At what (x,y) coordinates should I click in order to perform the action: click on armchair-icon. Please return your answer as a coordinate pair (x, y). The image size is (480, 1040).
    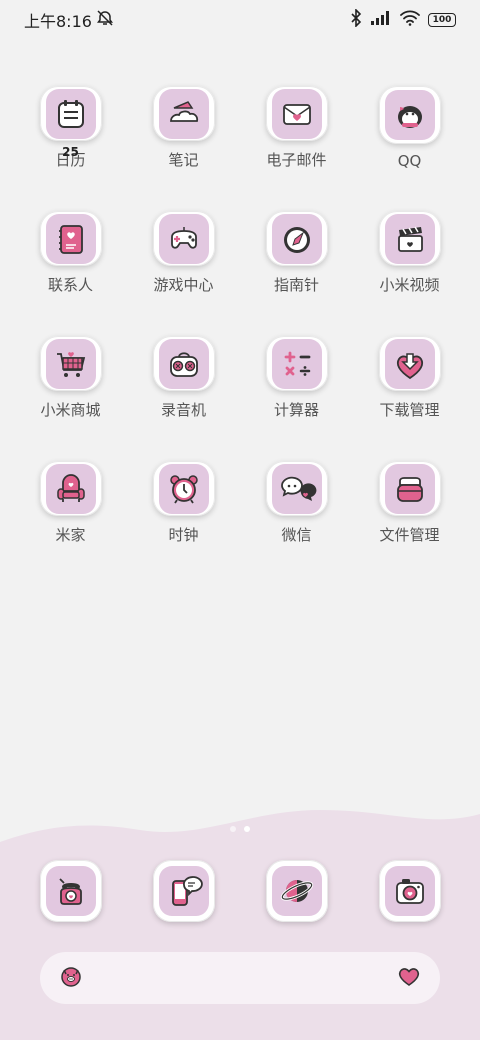
    Looking at the image, I should click on (70, 487).